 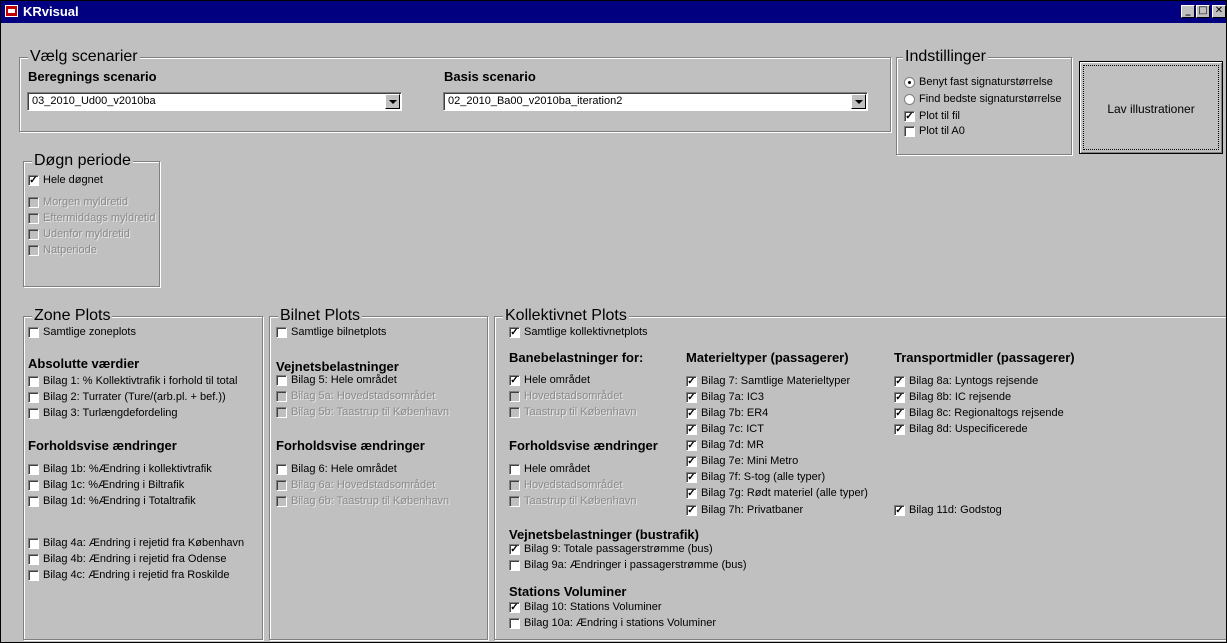 What do you see at coordinates (1219, 11) in the screenshot?
I see `close-button: ✕` at bounding box center [1219, 11].